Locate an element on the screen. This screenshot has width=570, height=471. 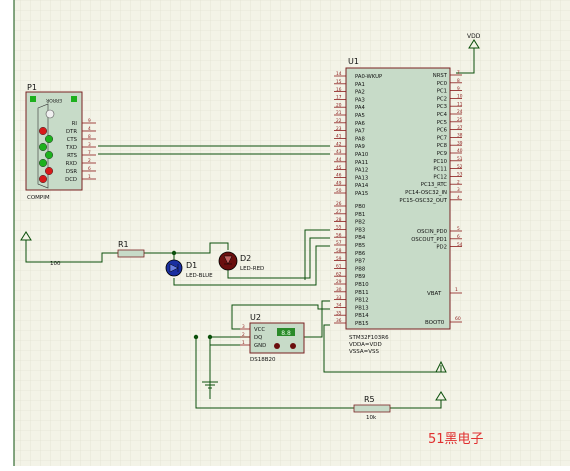
u1-pin-label: PB14 is located at coordinates (362, 316).